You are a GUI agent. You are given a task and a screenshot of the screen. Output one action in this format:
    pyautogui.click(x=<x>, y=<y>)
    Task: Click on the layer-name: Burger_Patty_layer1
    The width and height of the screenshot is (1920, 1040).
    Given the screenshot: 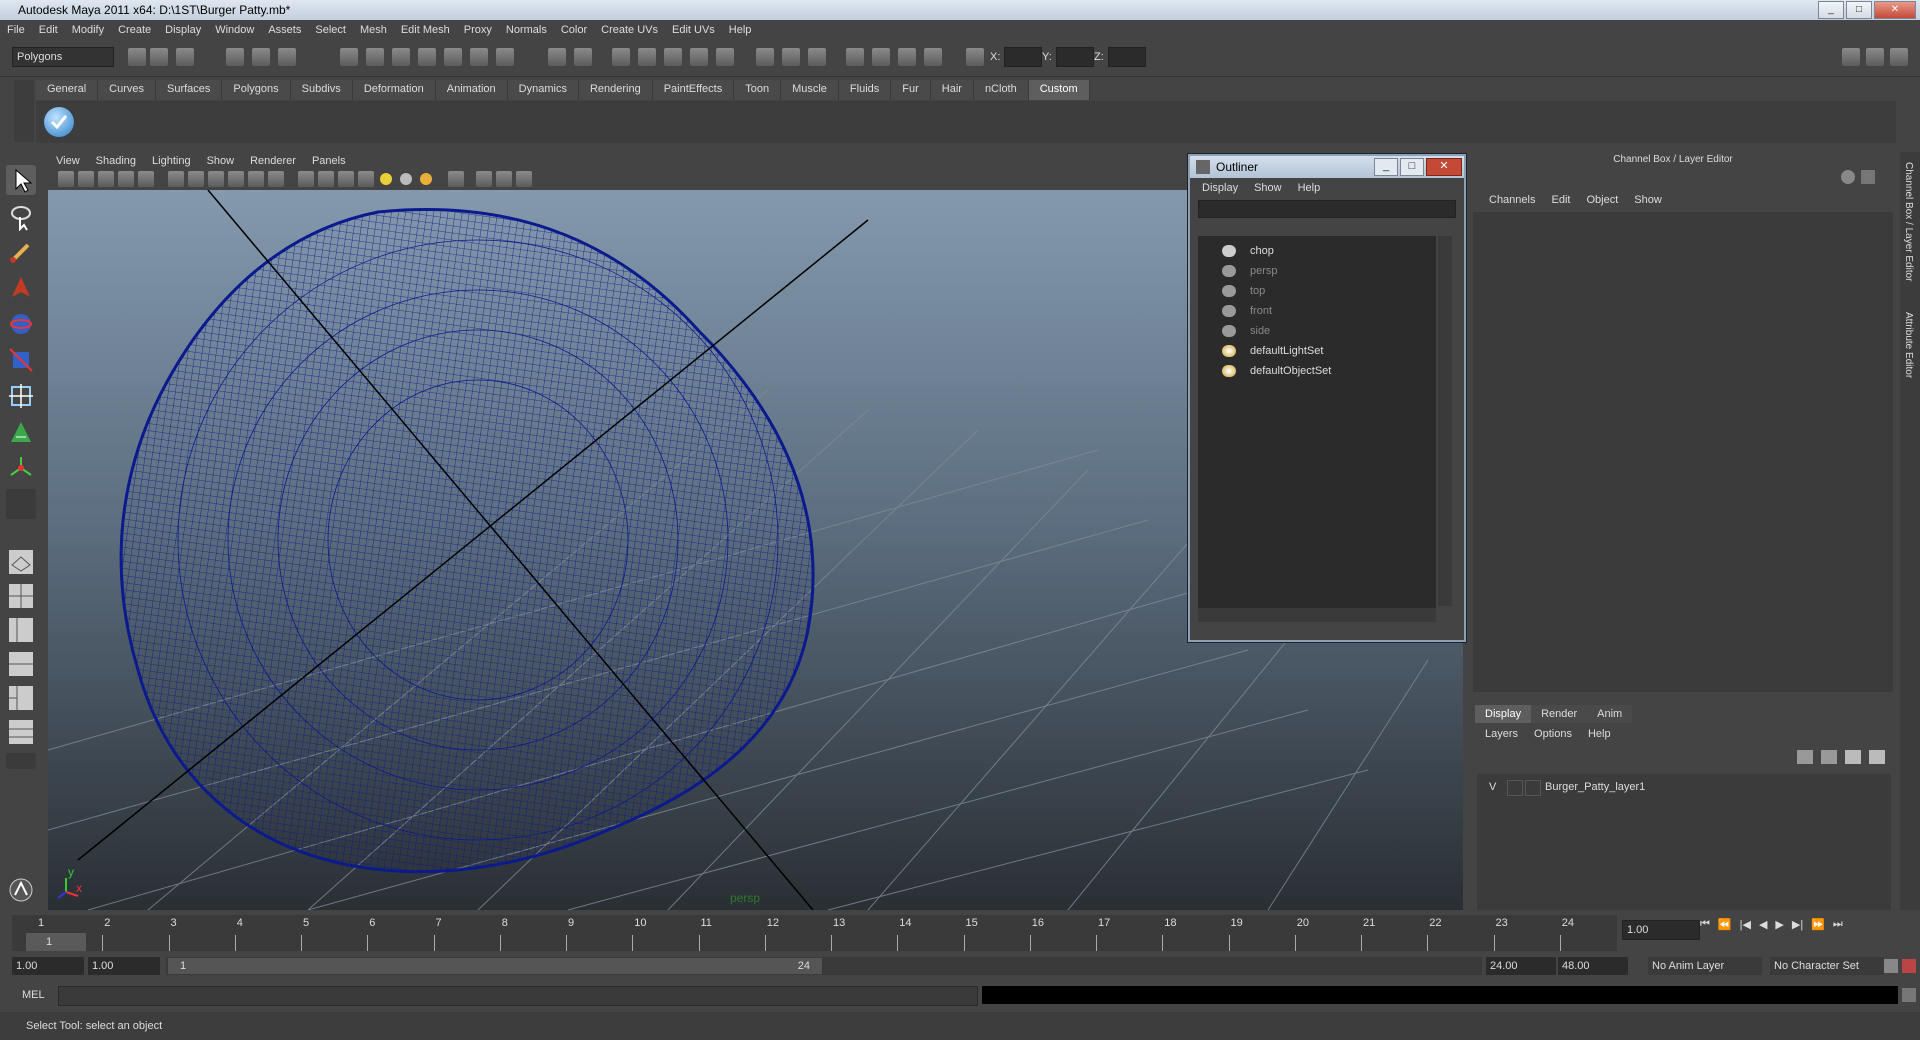 What is the action you would take?
    pyautogui.click(x=1595, y=787)
    